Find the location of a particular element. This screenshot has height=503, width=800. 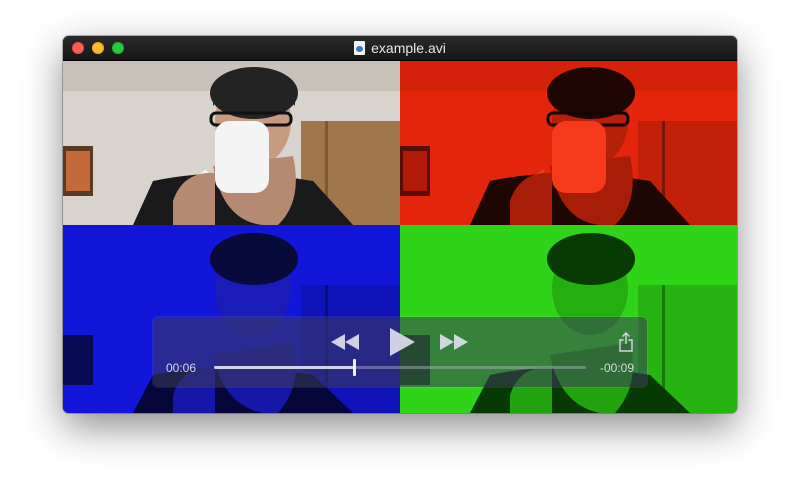

elapsed-time: 00:06 is located at coordinates (181, 368).